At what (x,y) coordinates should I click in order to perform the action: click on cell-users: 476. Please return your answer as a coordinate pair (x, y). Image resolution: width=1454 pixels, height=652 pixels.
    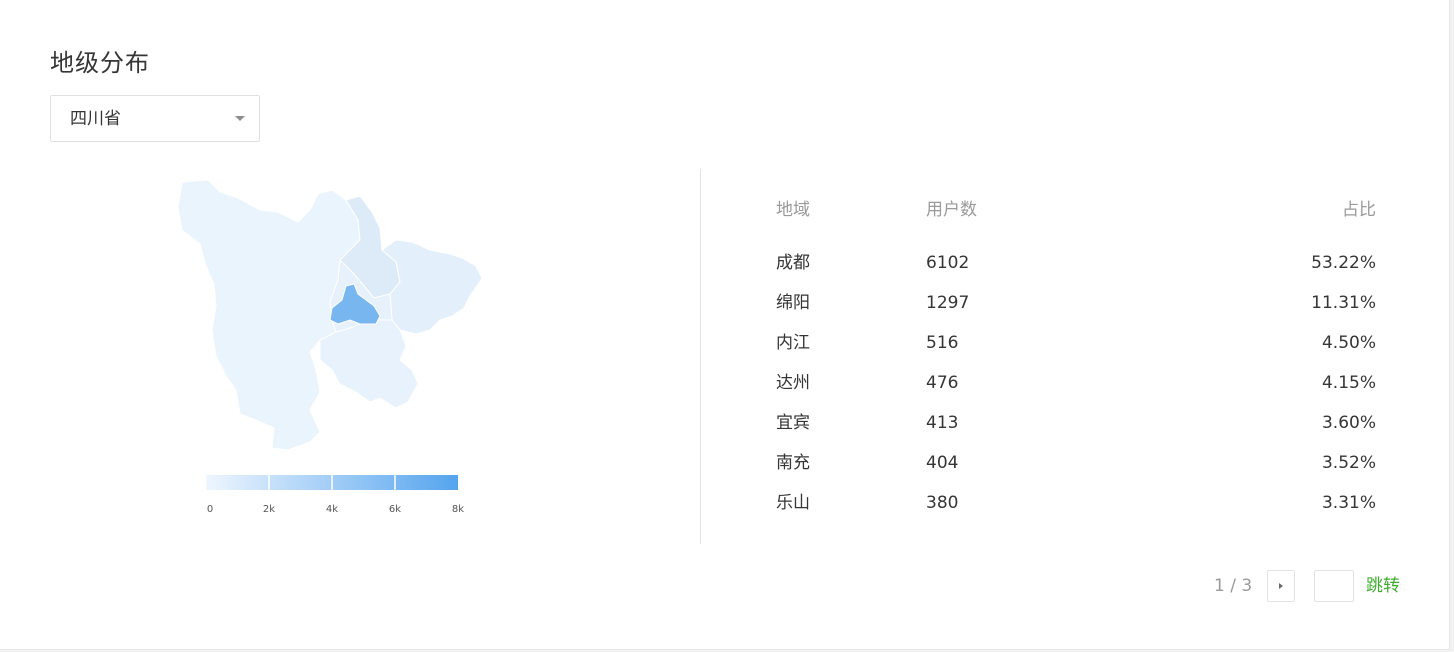
    Looking at the image, I should click on (942, 383).